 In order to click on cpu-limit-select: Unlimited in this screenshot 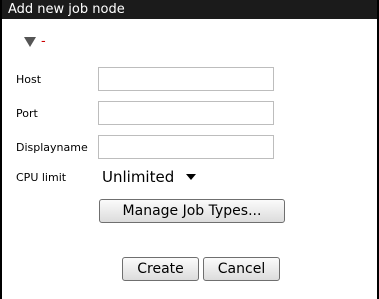, I will do `click(150, 177)`.